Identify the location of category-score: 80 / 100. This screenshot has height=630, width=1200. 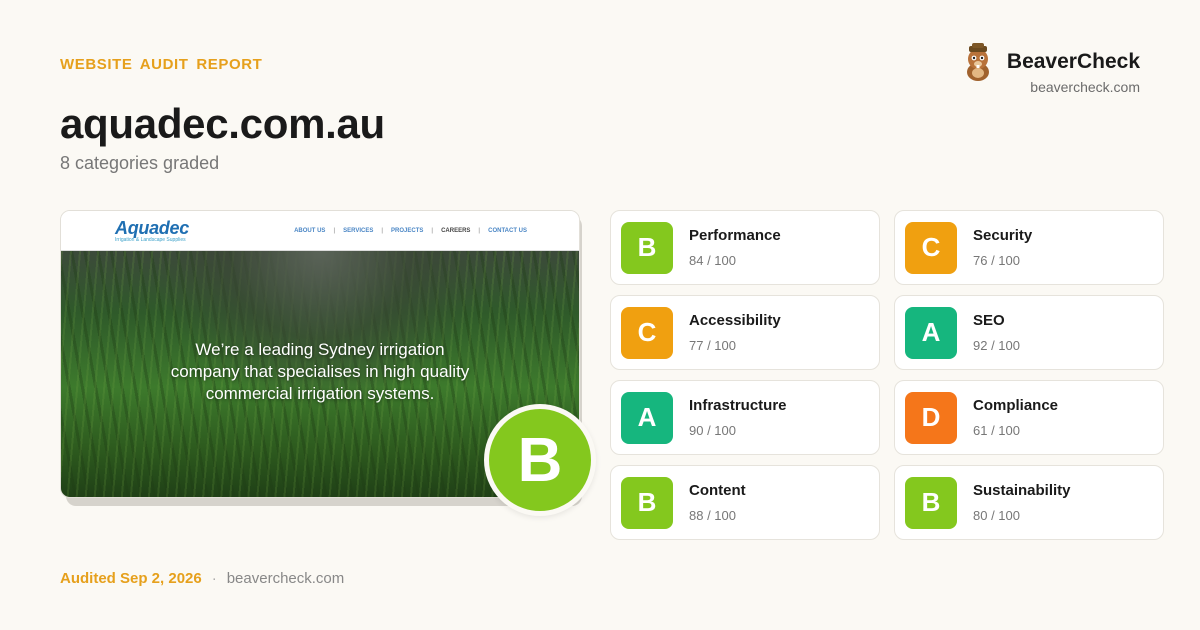
(996, 515).